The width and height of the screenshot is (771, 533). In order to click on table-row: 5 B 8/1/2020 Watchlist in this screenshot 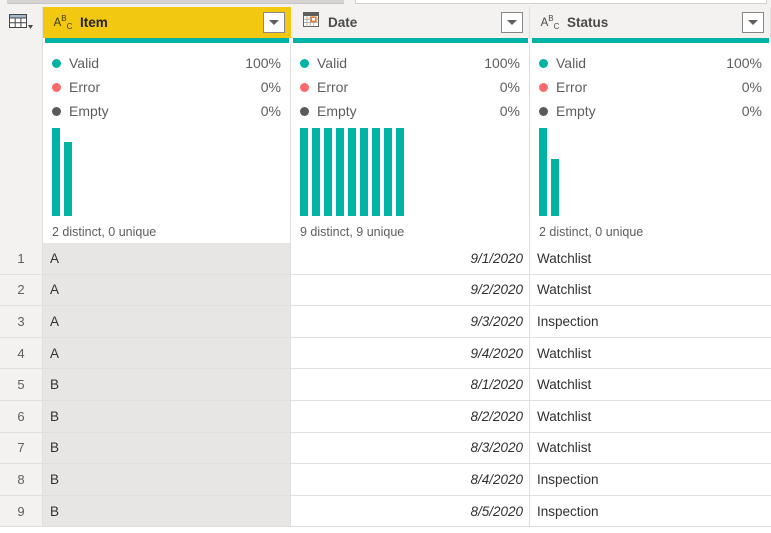, I will do `click(385, 385)`.